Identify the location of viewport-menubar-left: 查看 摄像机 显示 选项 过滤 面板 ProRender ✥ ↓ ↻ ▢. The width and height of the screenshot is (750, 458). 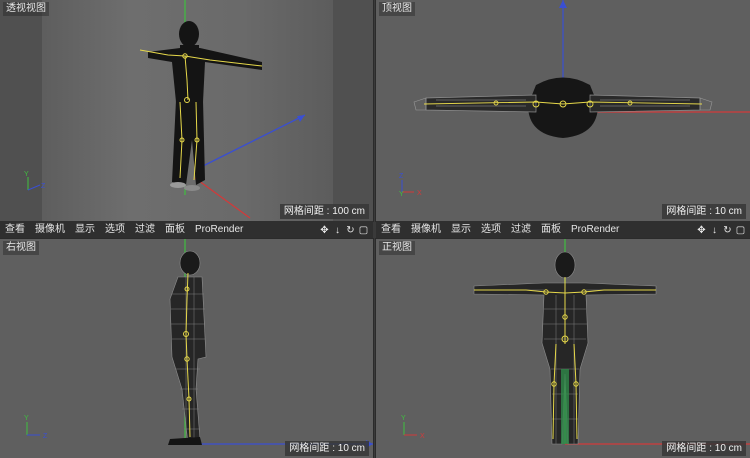
(186, 230).